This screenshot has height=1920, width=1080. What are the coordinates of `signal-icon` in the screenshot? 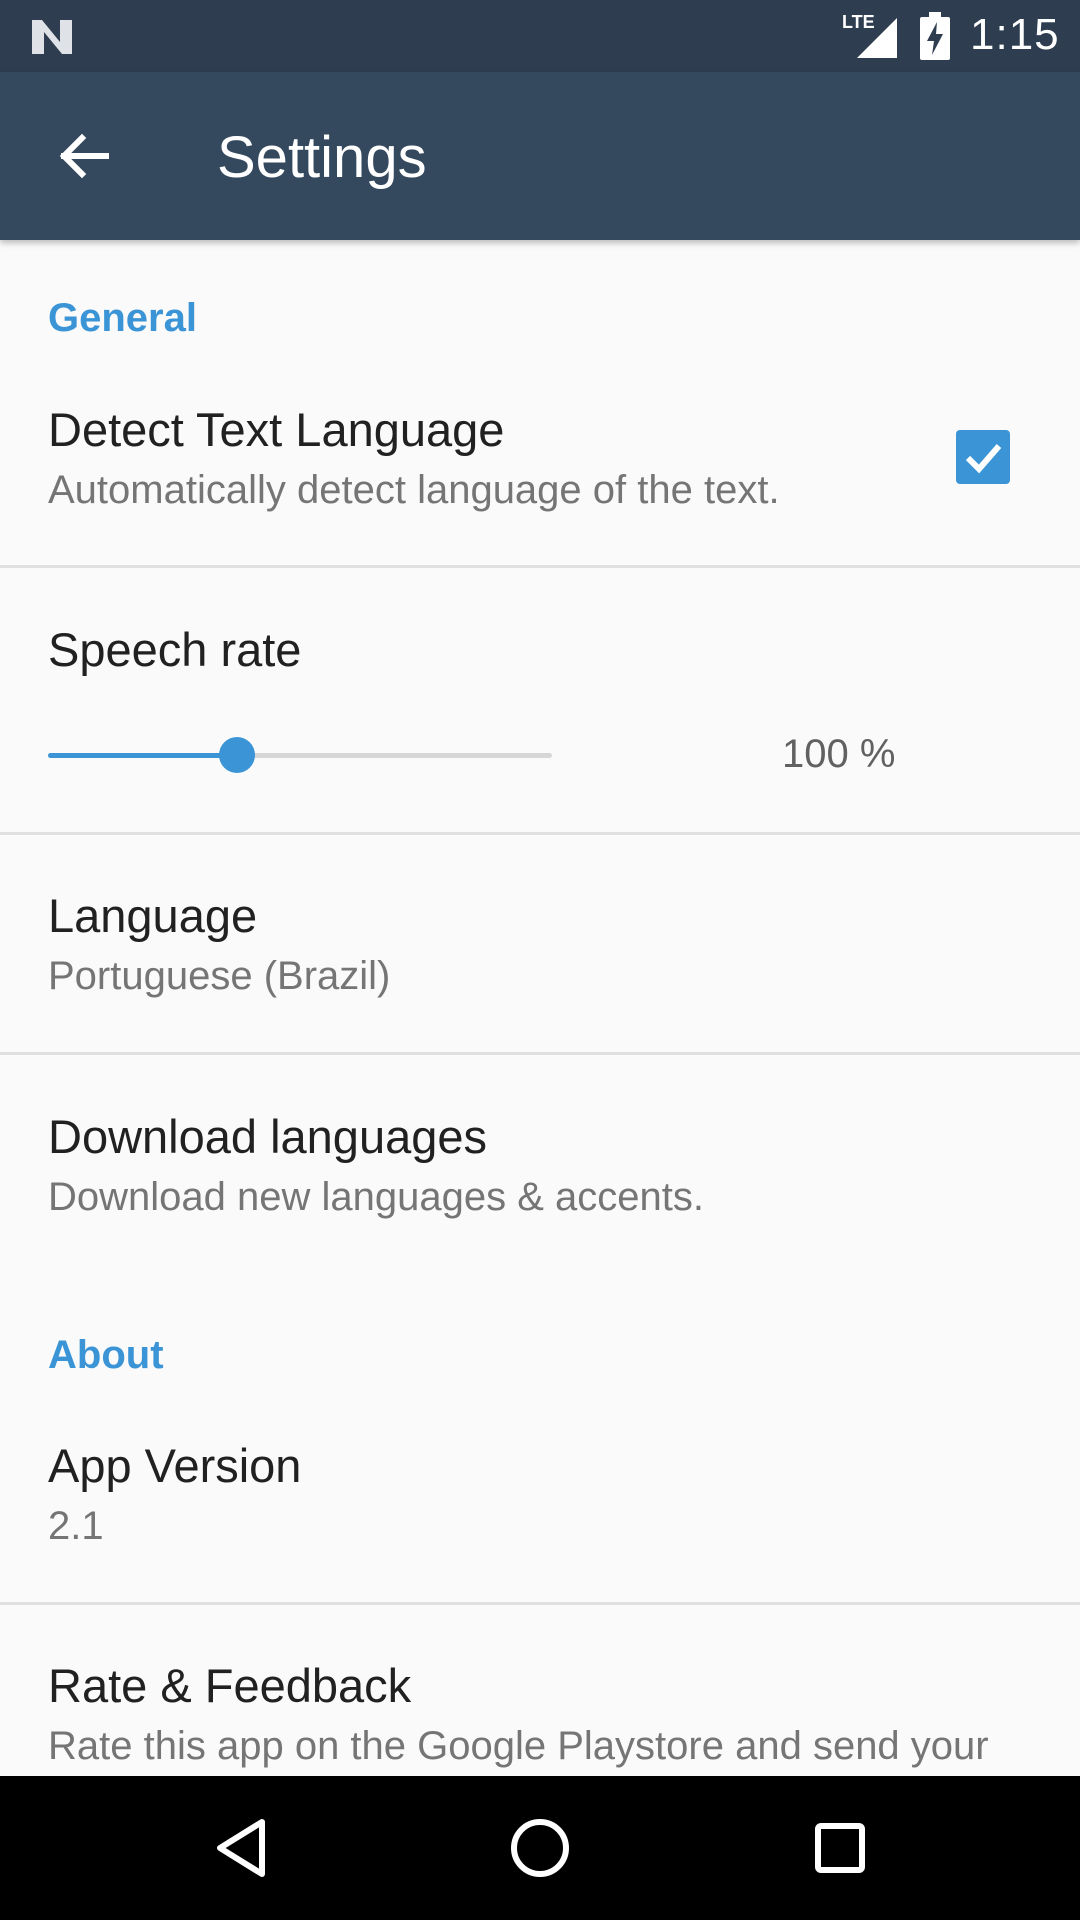 It's located at (877, 38).